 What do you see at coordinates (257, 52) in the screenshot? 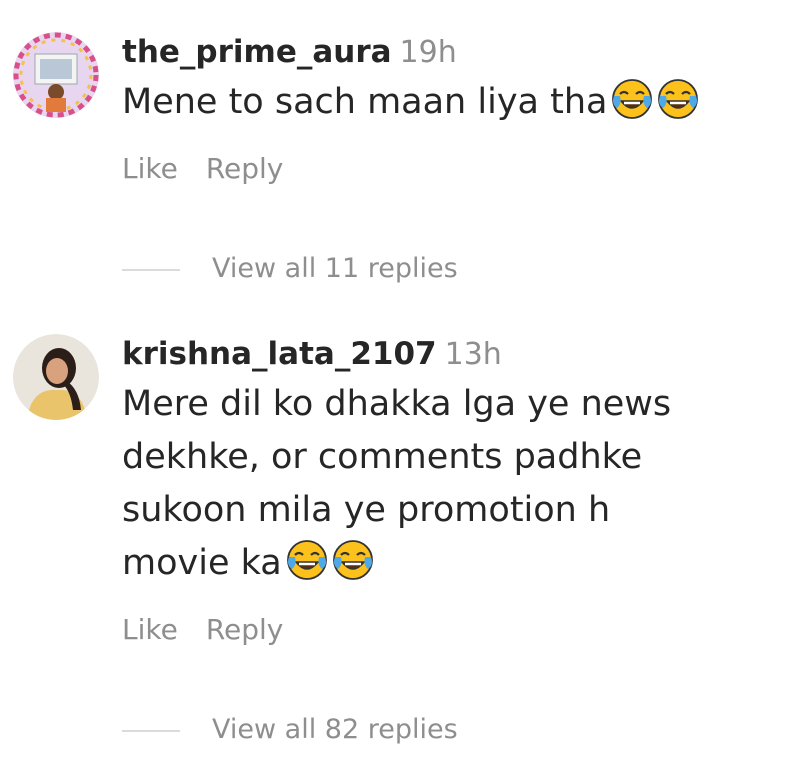
I see `username: the_prime_aura` at bounding box center [257, 52].